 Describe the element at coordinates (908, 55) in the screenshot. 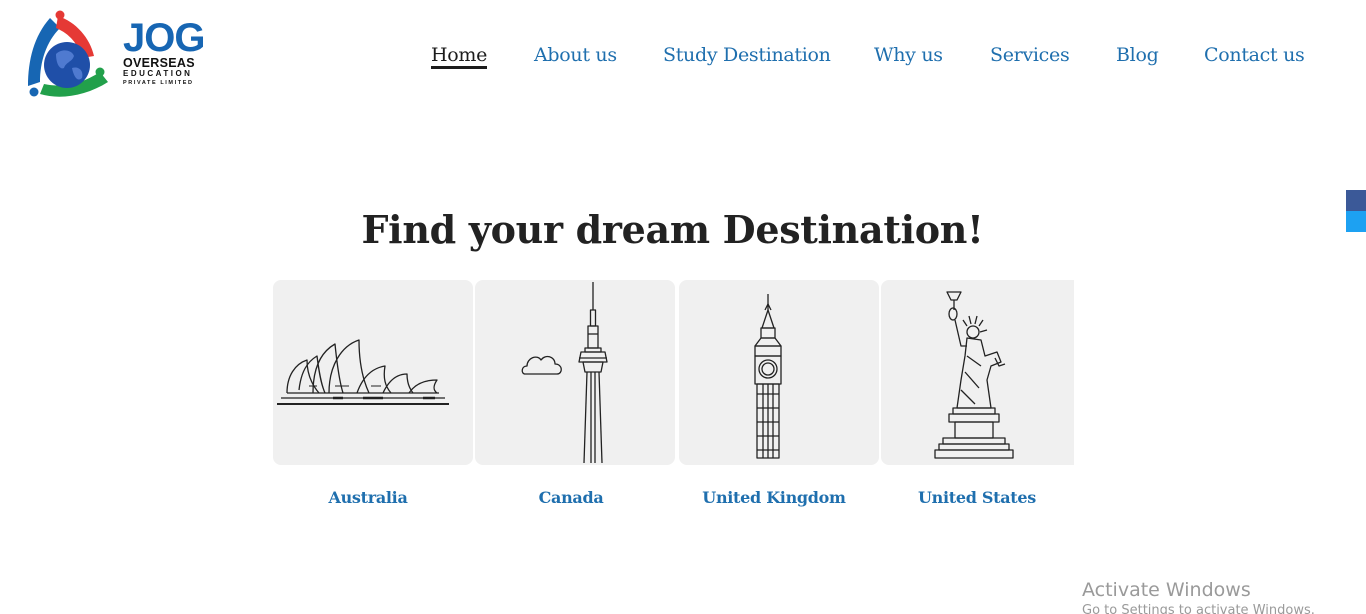

I see `nav-why-us: Why us` at that location.